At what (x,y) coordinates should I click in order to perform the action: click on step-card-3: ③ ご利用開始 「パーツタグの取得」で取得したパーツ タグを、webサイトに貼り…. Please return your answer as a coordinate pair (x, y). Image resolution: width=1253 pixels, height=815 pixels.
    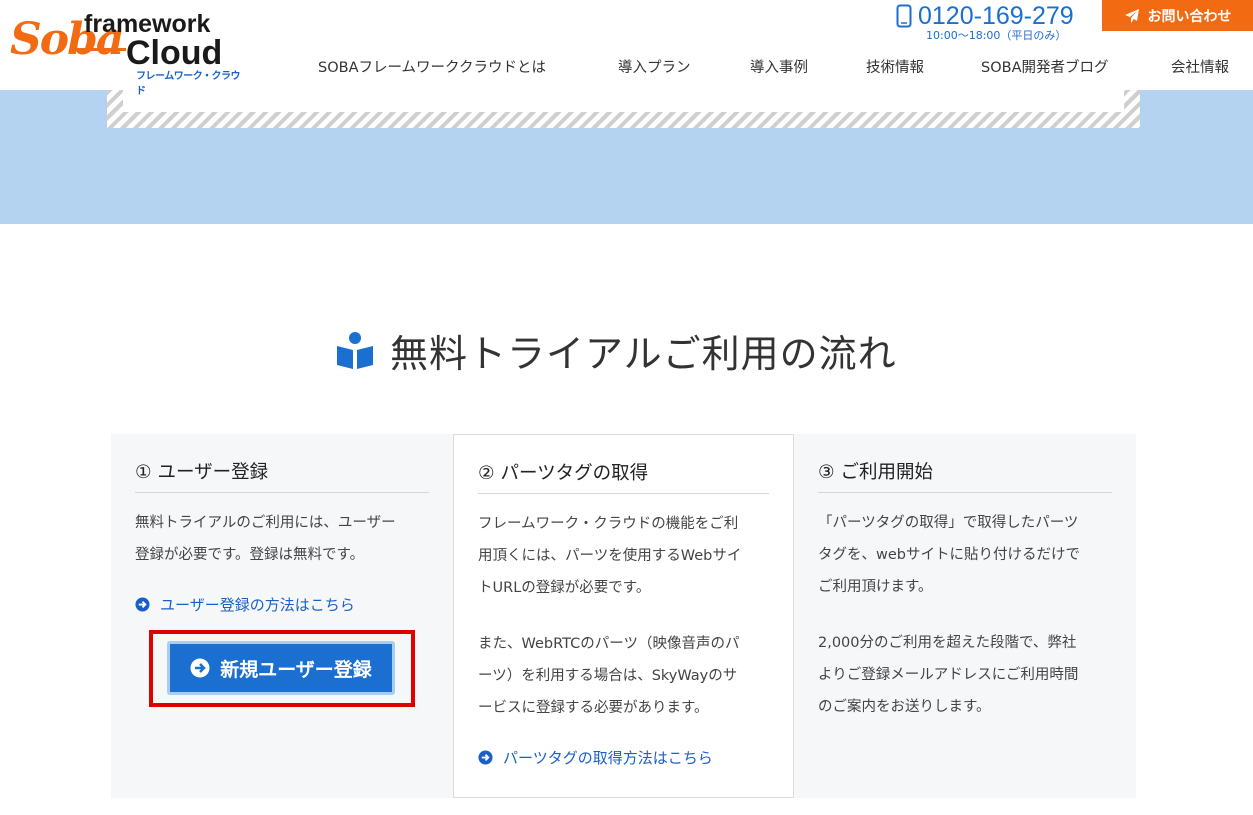
    Looking at the image, I should click on (965, 616).